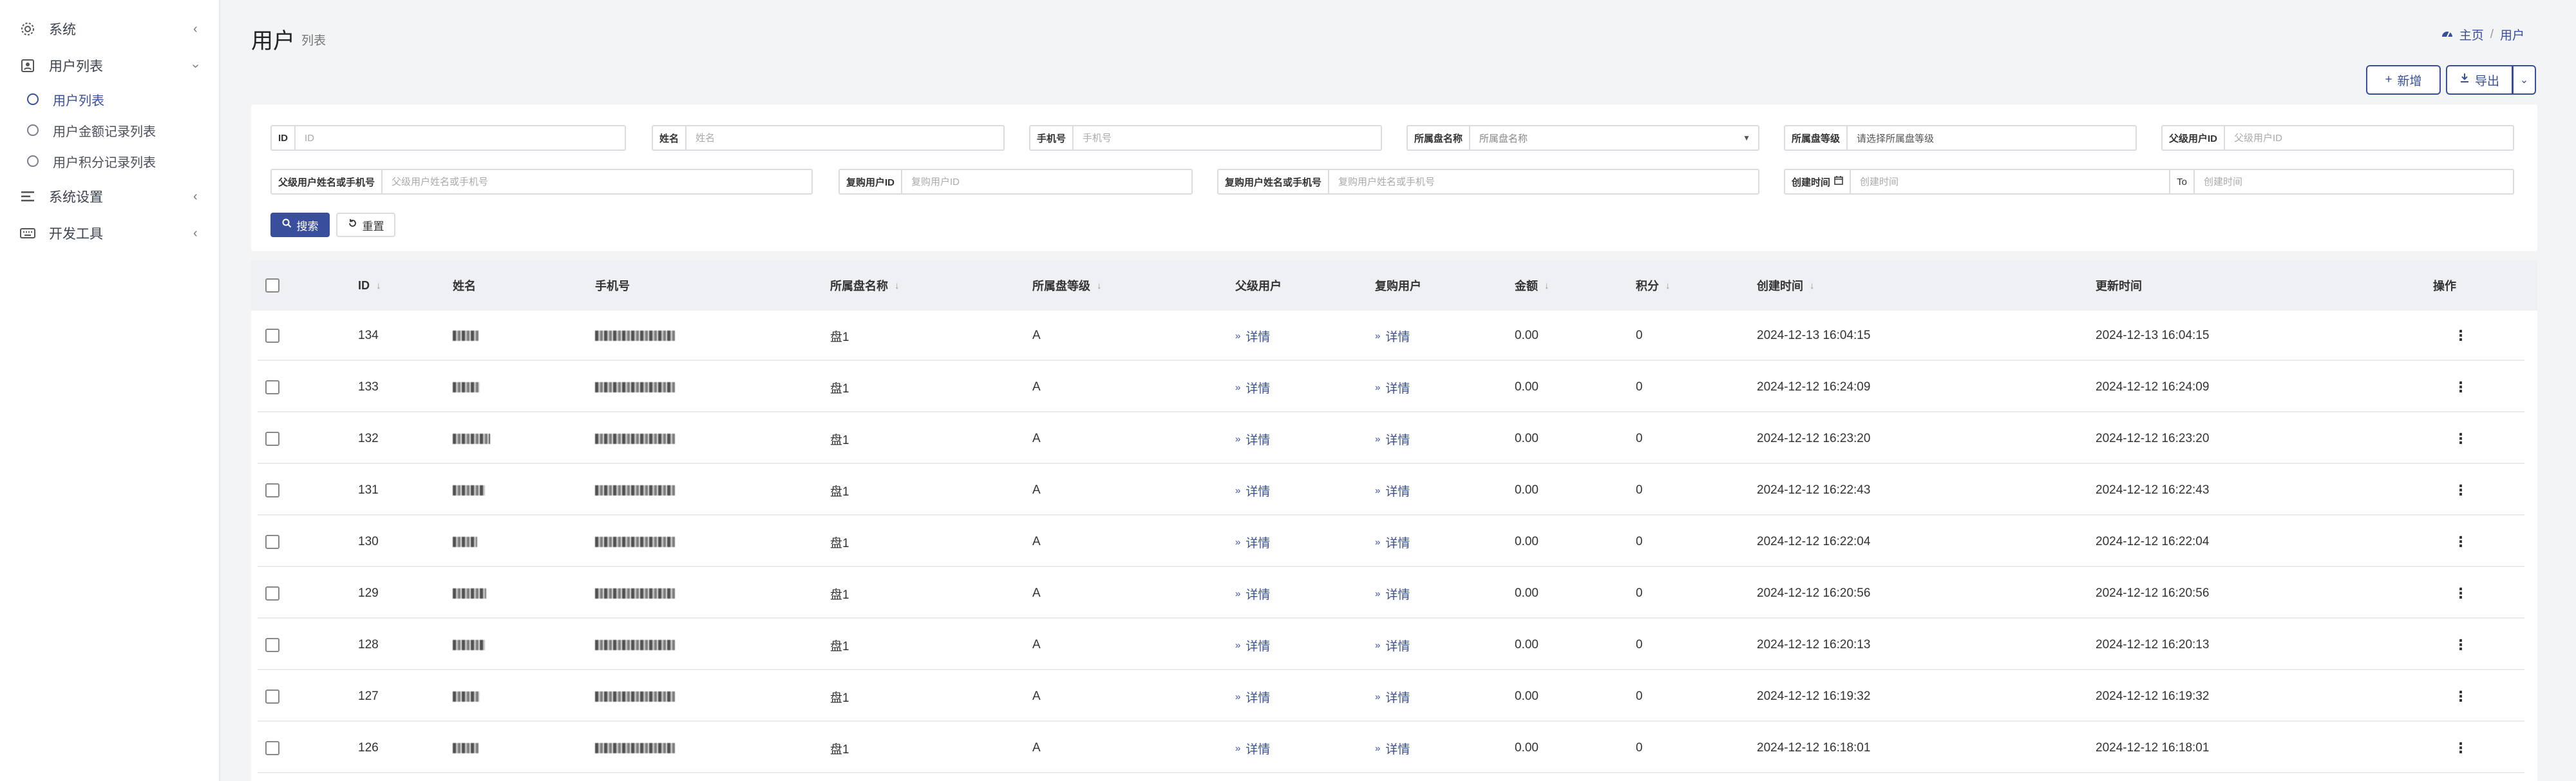 The image size is (2576, 781). I want to click on export-button: 导出, so click(2479, 80).